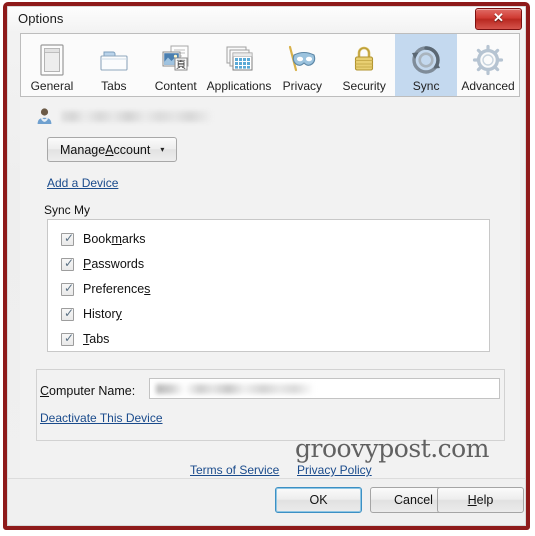  I want to click on manage-account-label-suffix: ccount, so click(132, 149).